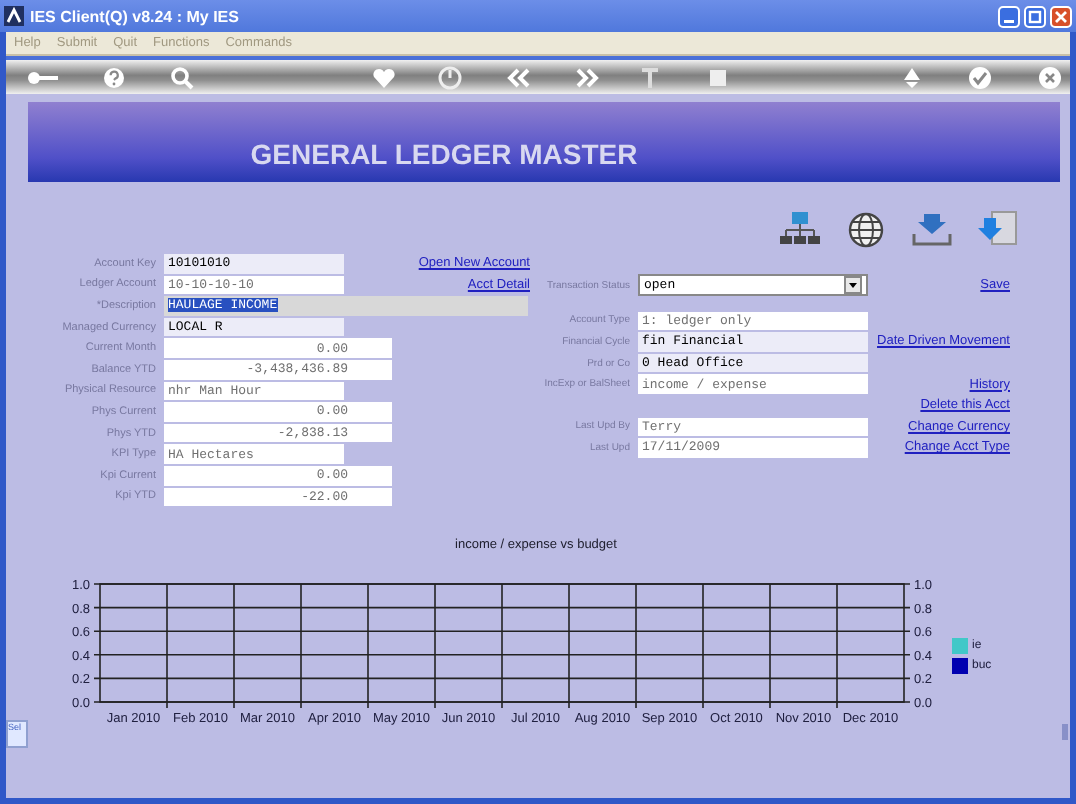 Image resolution: width=1076 pixels, height=804 pixels. I want to click on scrollbar-thumb, so click(1065, 732).